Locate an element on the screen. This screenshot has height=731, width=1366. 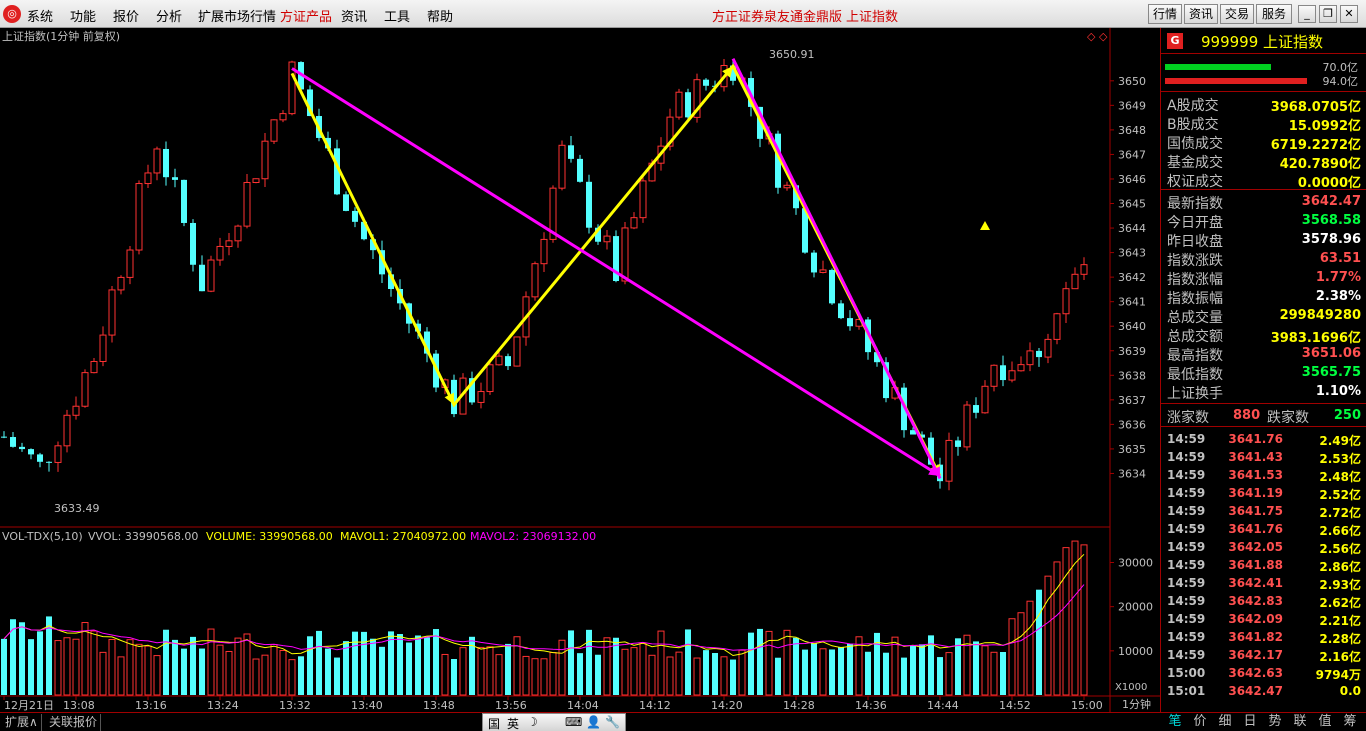
tick-price: 3642.63 is located at coordinates (1255, 673).